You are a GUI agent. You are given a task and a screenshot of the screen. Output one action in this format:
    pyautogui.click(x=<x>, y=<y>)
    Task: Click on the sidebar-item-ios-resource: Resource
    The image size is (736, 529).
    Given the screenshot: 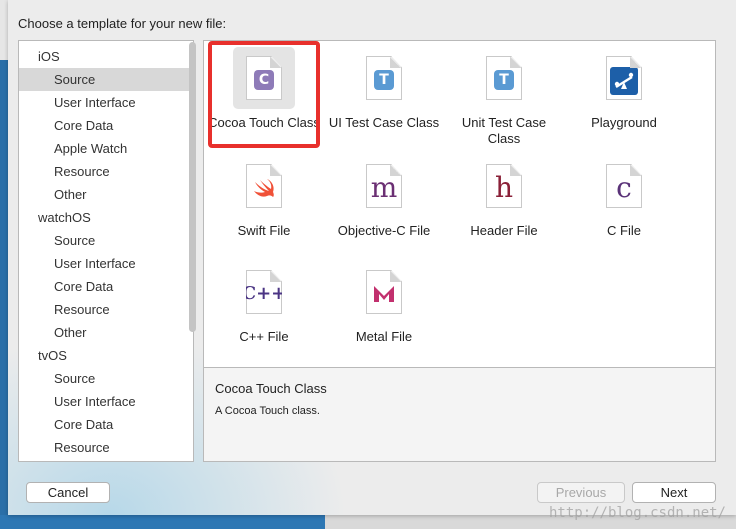 What is the action you would take?
    pyautogui.click(x=106, y=171)
    